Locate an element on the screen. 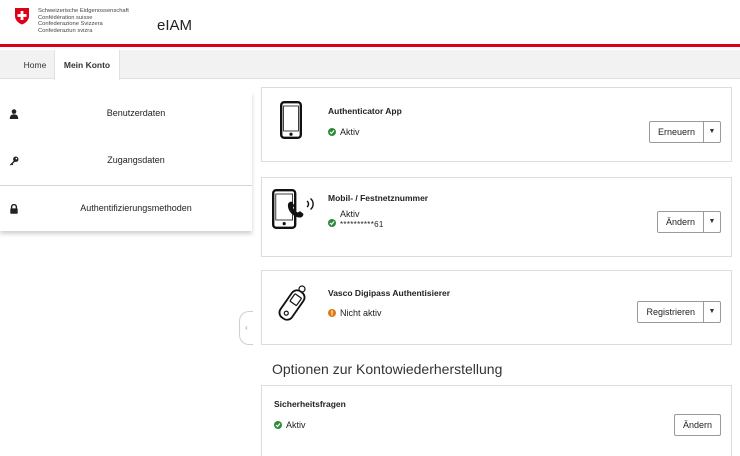  sidebar-item-label: Benutzerdaten is located at coordinates (136, 113).